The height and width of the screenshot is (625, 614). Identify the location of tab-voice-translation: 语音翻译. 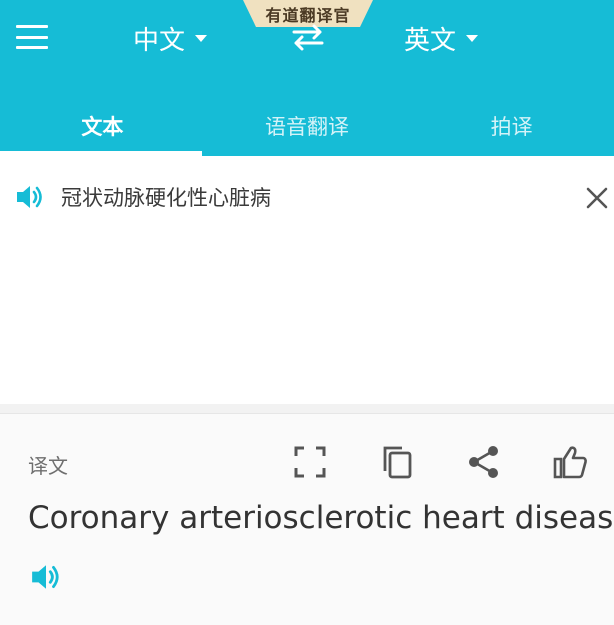
(307, 126).